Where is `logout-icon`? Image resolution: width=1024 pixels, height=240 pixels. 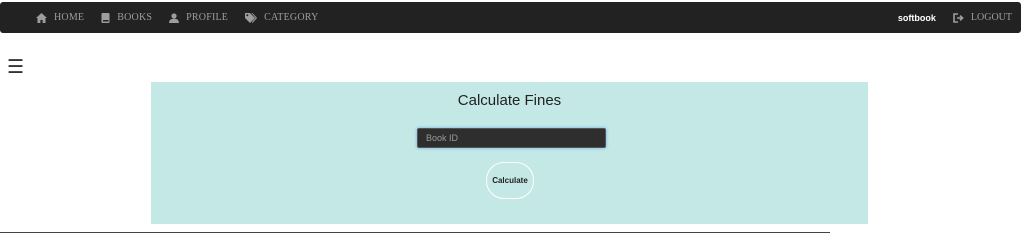
logout-icon is located at coordinates (958, 17).